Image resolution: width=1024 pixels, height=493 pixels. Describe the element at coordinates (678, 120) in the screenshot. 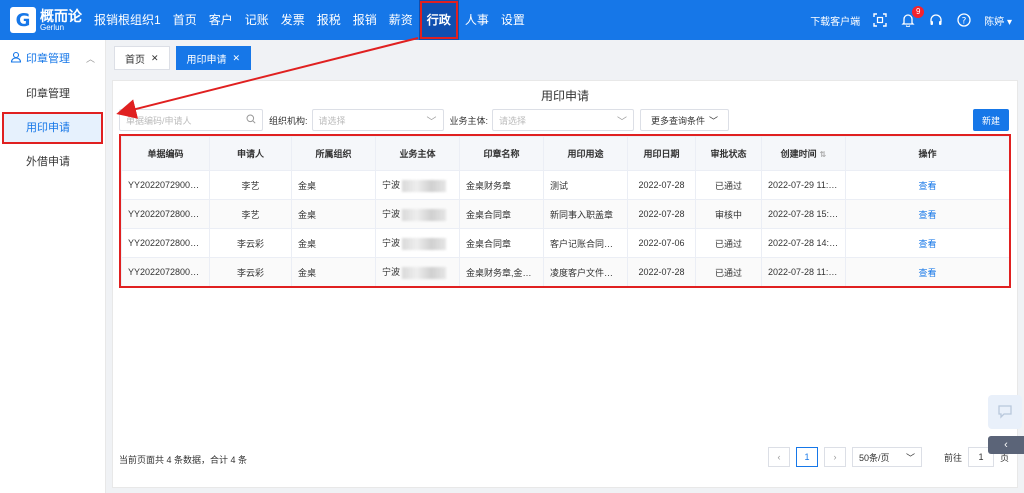

I see `more-filters-label: 更多查询条件` at that location.